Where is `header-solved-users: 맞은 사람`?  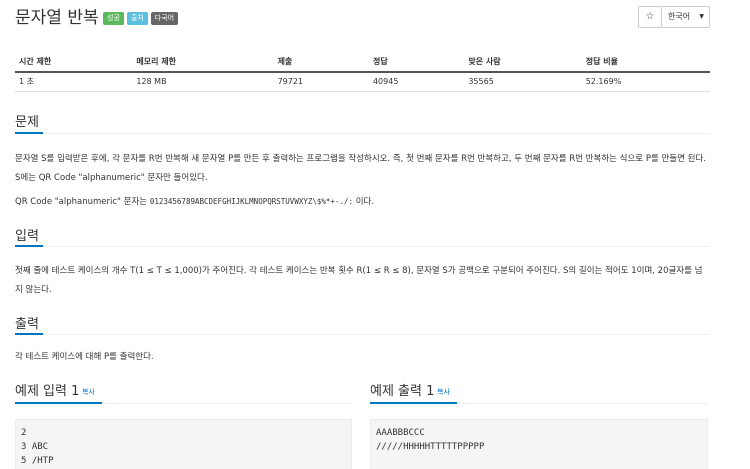 header-solved-users: 맞은 사람 is located at coordinates (523, 62).